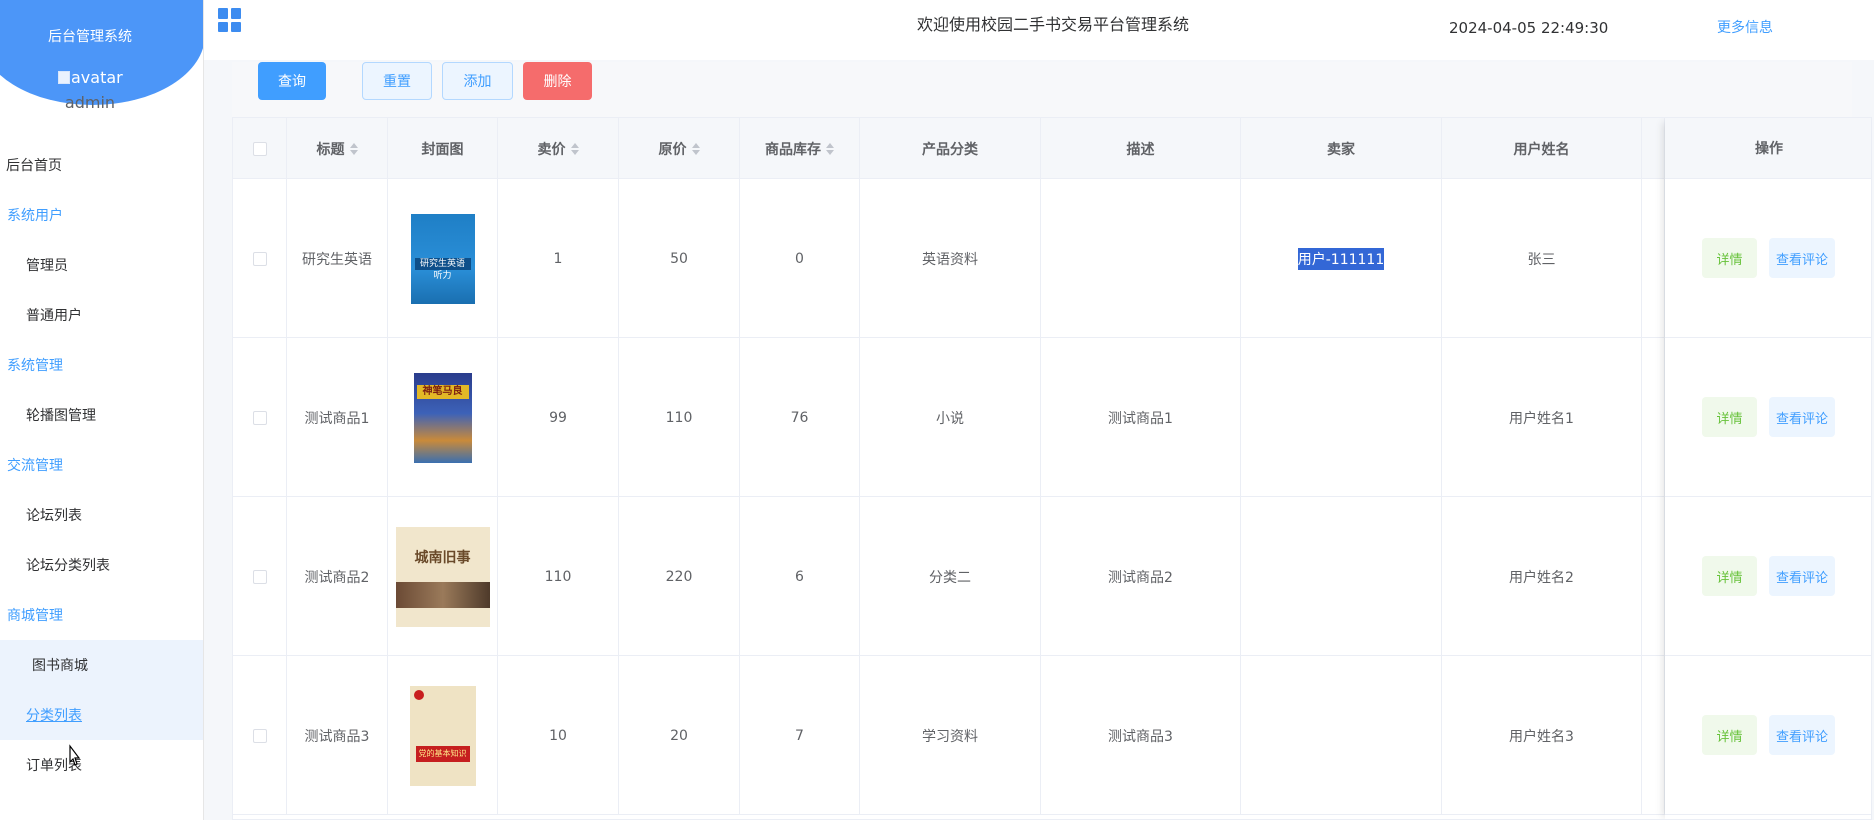 The height and width of the screenshot is (820, 1874). I want to click on cell-title: 研究生英语, so click(337, 258).